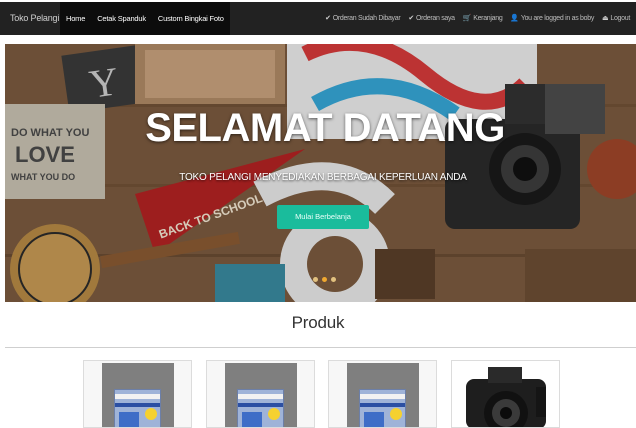  I want to click on hero-title: SELAMAT DATANG, so click(325, 128).